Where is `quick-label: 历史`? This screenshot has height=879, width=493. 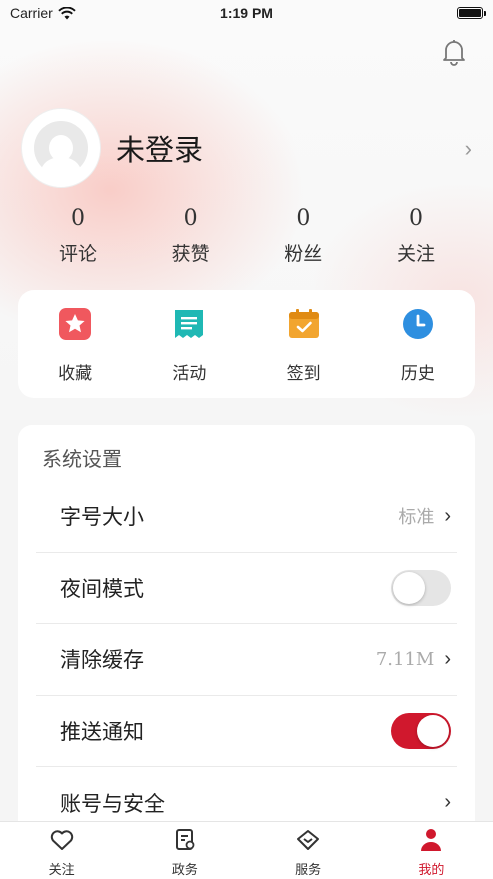
quick-label: 历史 is located at coordinates (417, 373).